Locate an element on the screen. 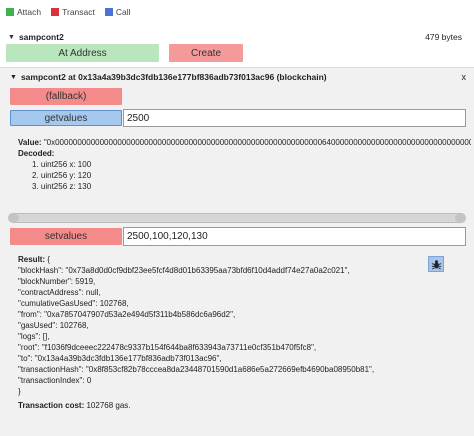  bug-icon is located at coordinates (436, 264).